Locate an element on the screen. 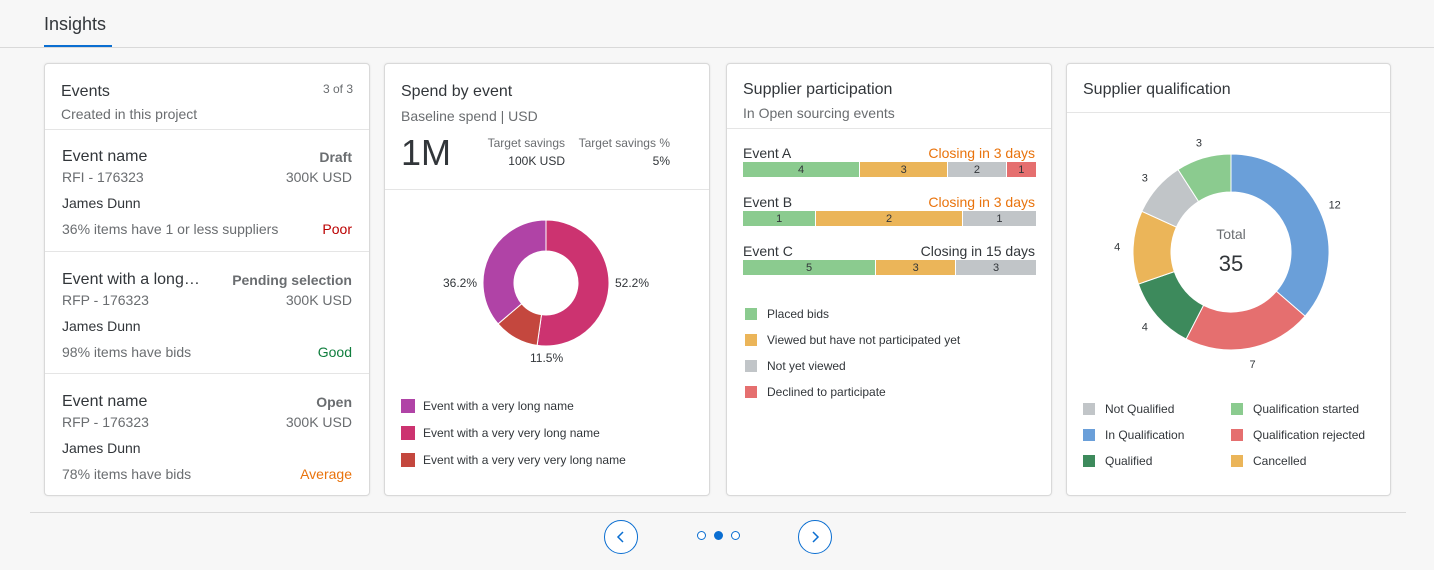 Image resolution: width=1434 pixels, height=570 pixels. legend-label: Event with a very very long name is located at coordinates (511, 433).